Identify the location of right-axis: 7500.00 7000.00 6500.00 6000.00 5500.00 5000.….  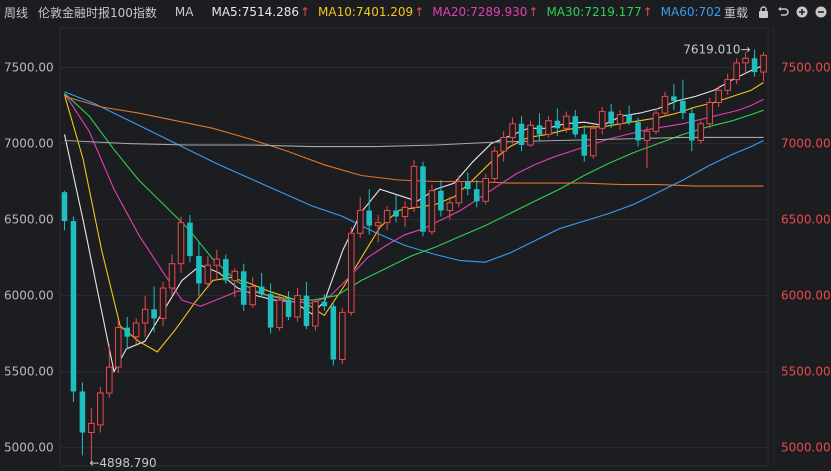
(806, 257).